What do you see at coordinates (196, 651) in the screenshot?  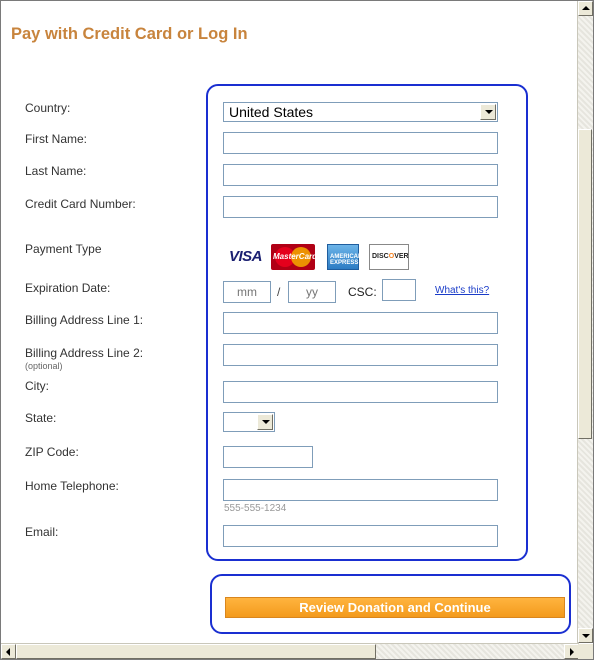 I see `horizontal-scroll-thumb` at bounding box center [196, 651].